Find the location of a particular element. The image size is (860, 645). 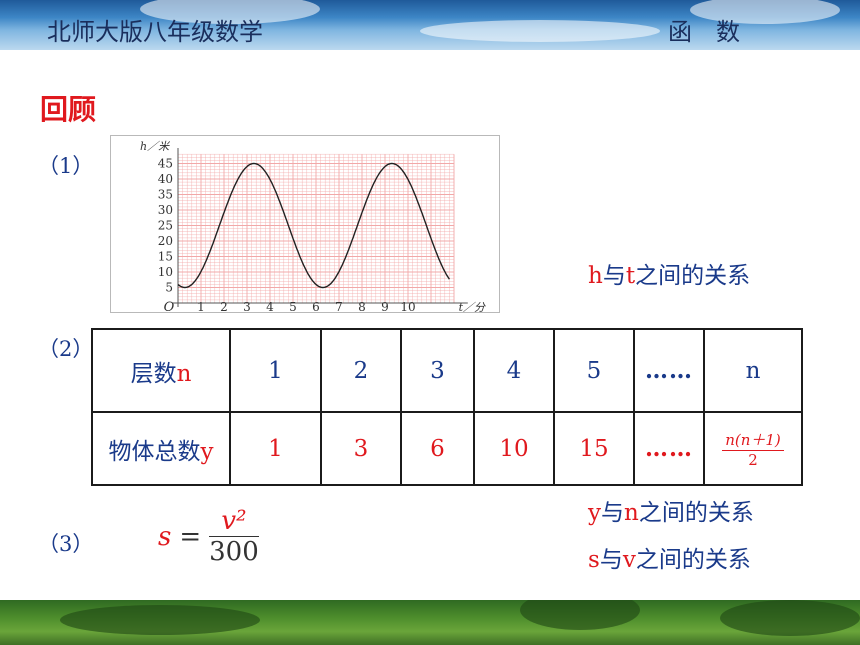

table-cell: 4 is located at coordinates (514, 370).